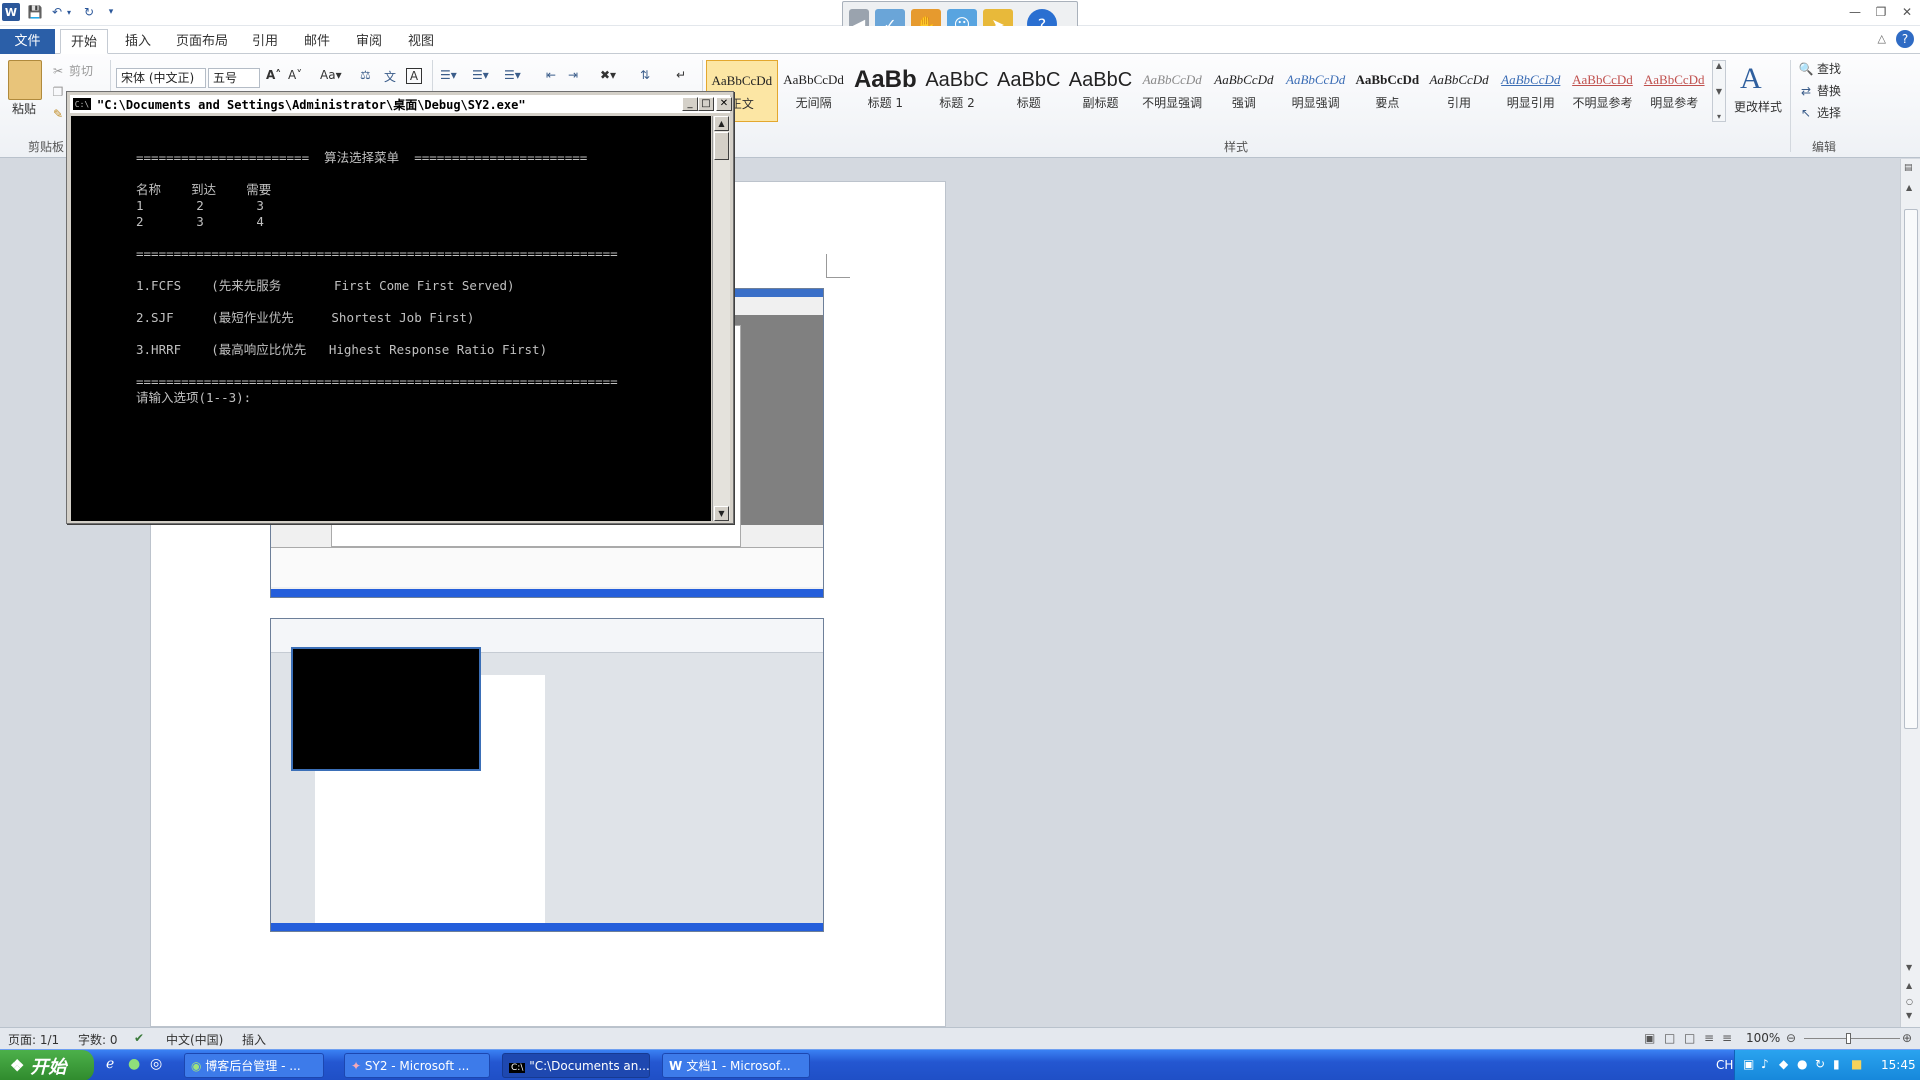 The image size is (1920, 1080). I want to click on cut-button: ✂ 剪切, so click(71, 70).